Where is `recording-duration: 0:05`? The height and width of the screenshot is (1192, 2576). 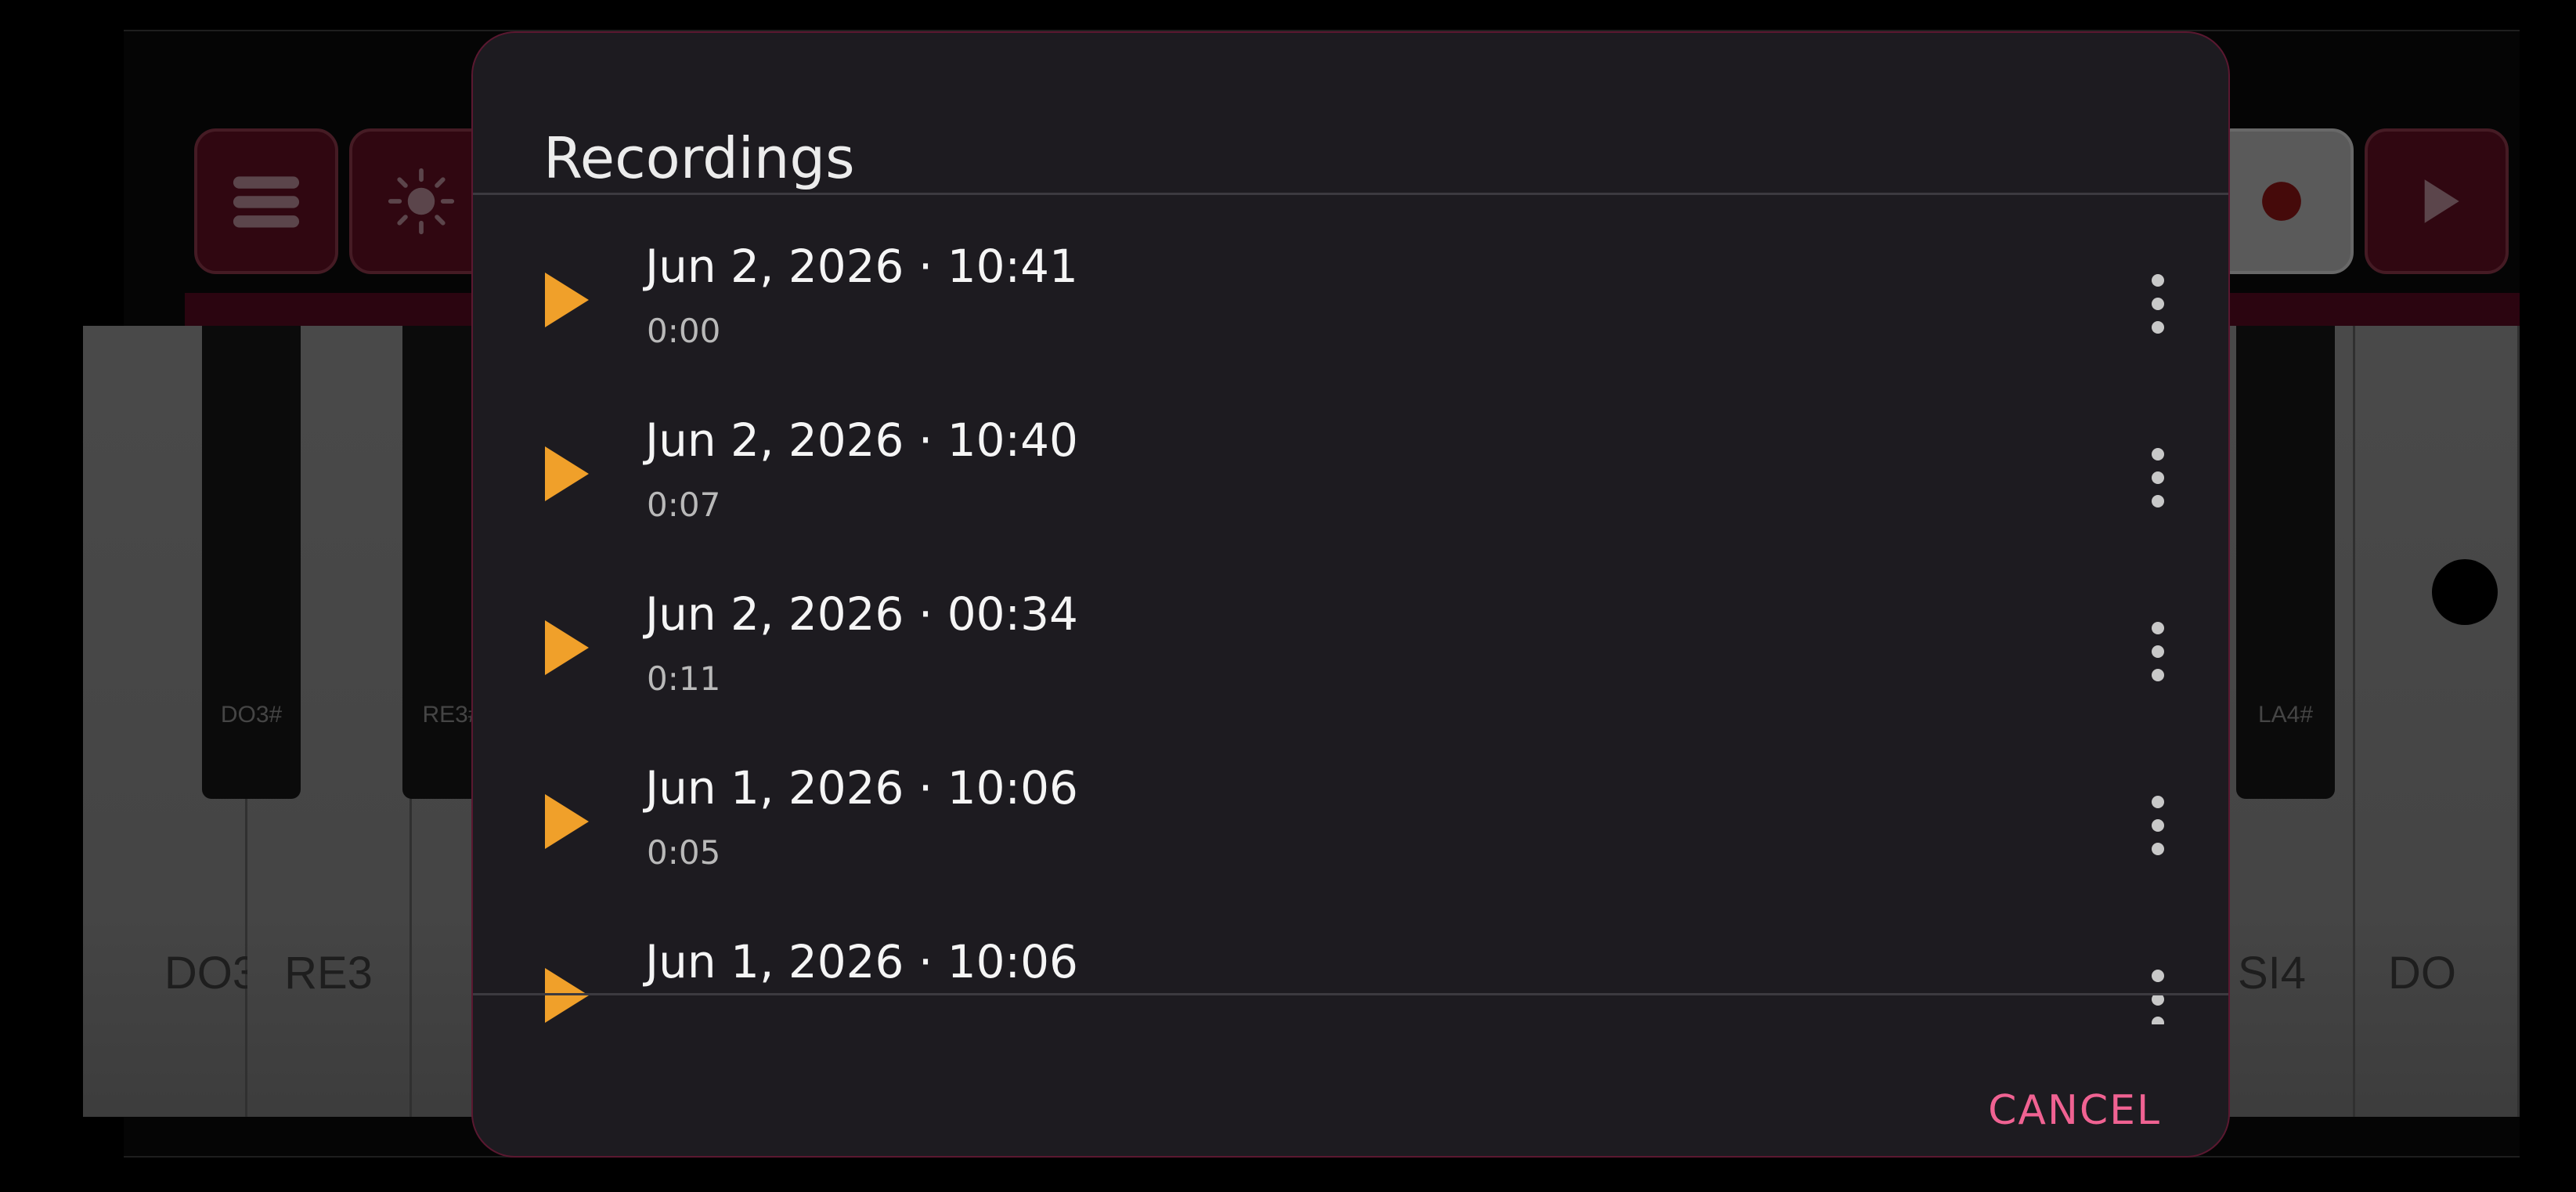
recording-duration: 0:05 is located at coordinates (684, 852).